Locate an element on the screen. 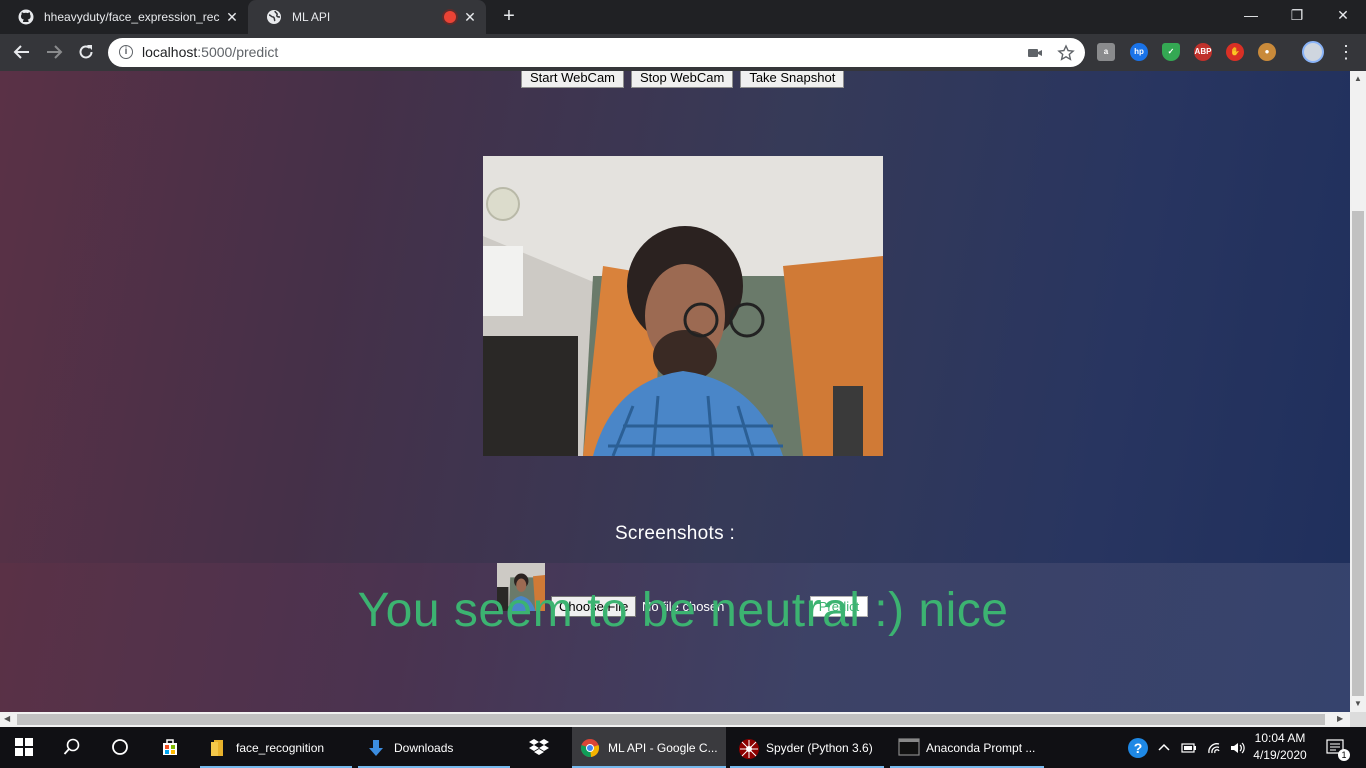  extension-amazon-icon: a is located at coordinates (1106, 52).